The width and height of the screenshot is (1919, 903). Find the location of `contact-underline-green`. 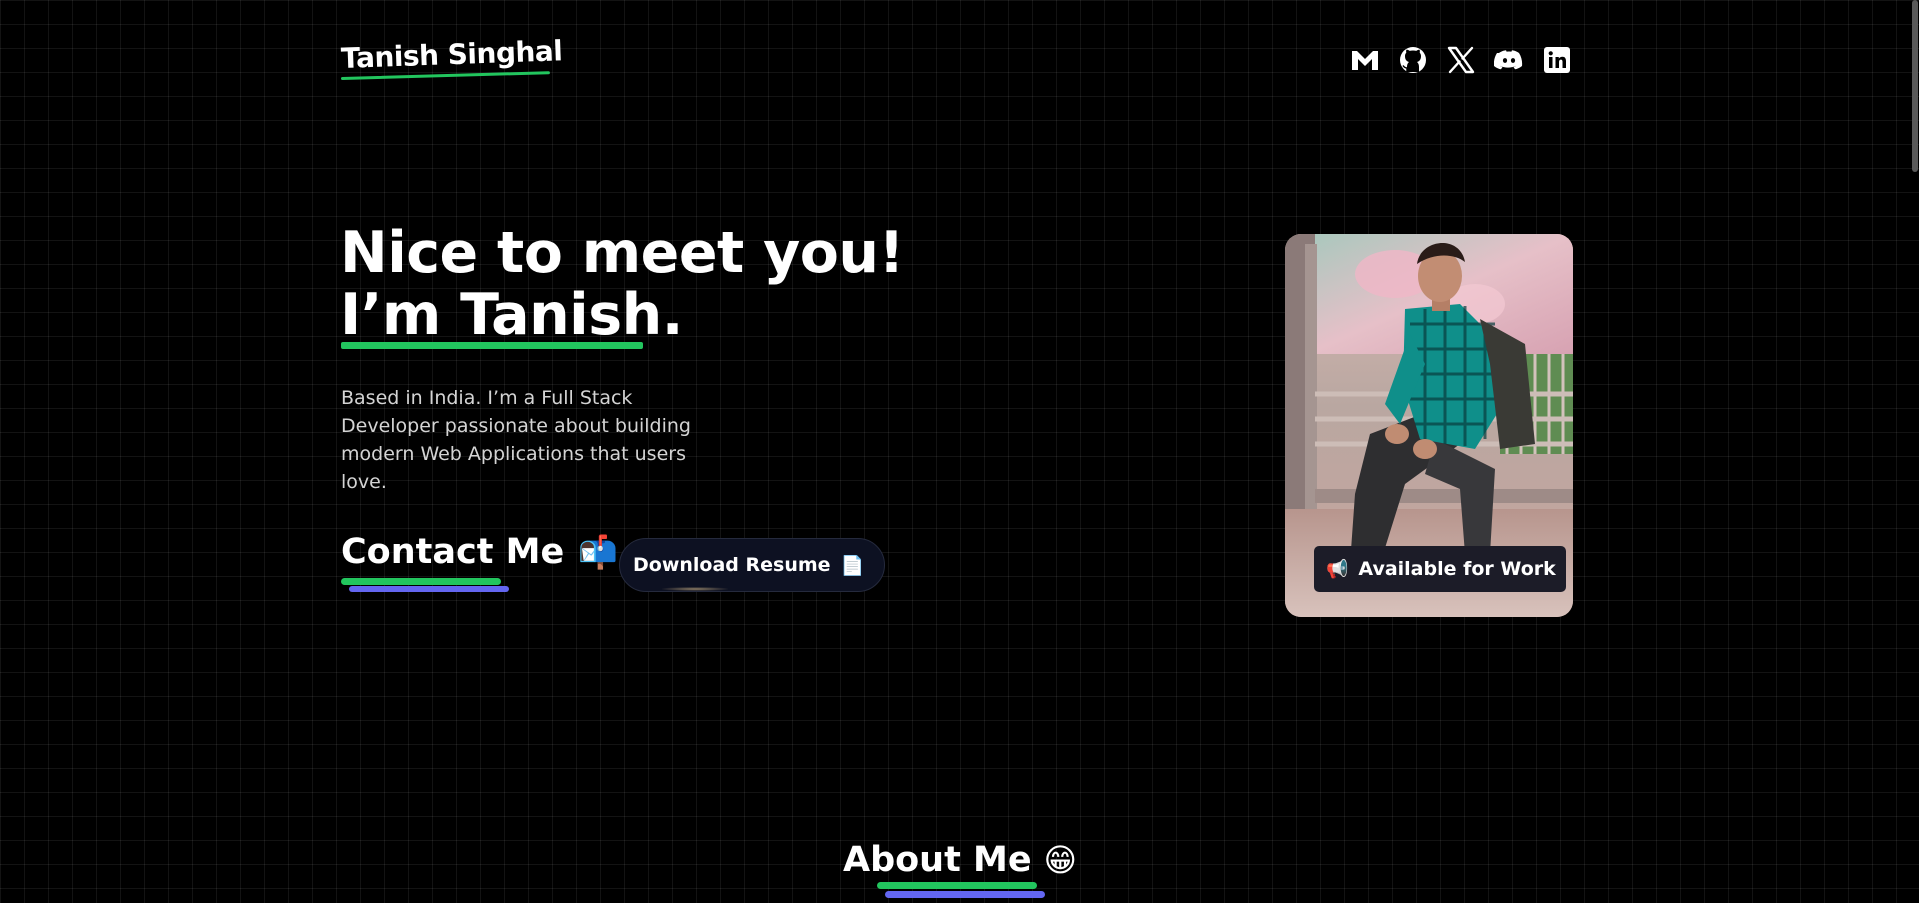

contact-underline-green is located at coordinates (421, 581).